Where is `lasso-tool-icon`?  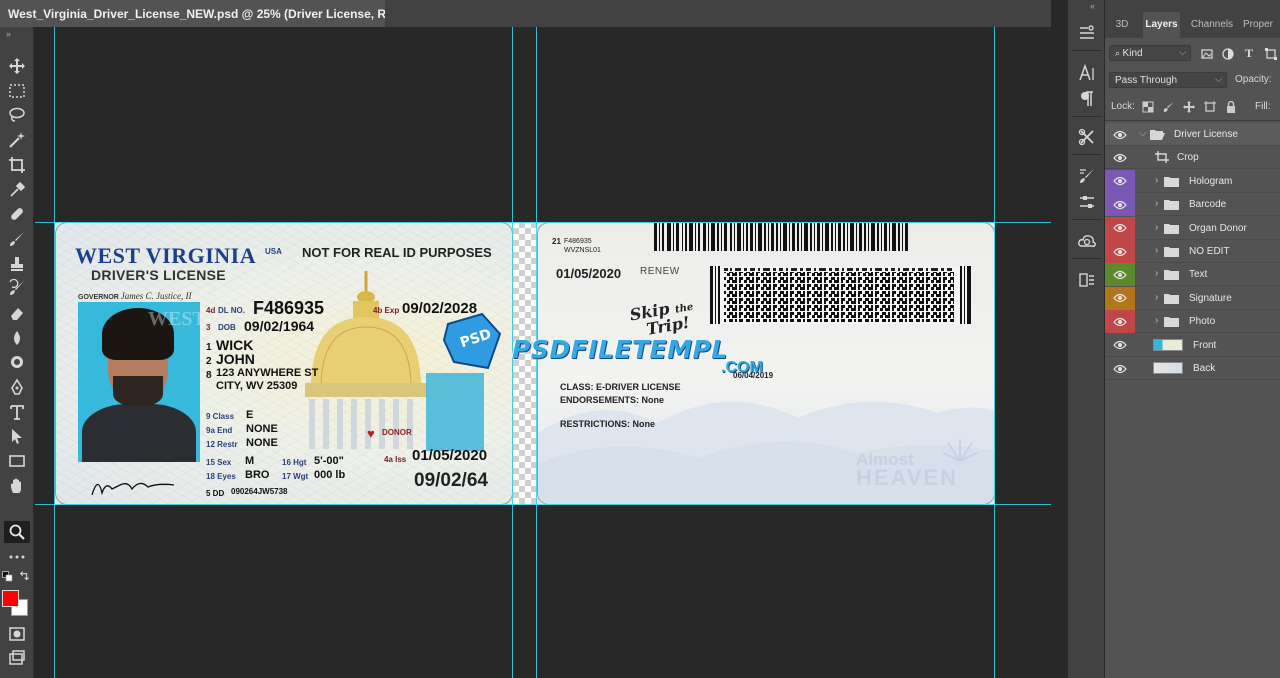
lasso-tool-icon is located at coordinates (17, 115).